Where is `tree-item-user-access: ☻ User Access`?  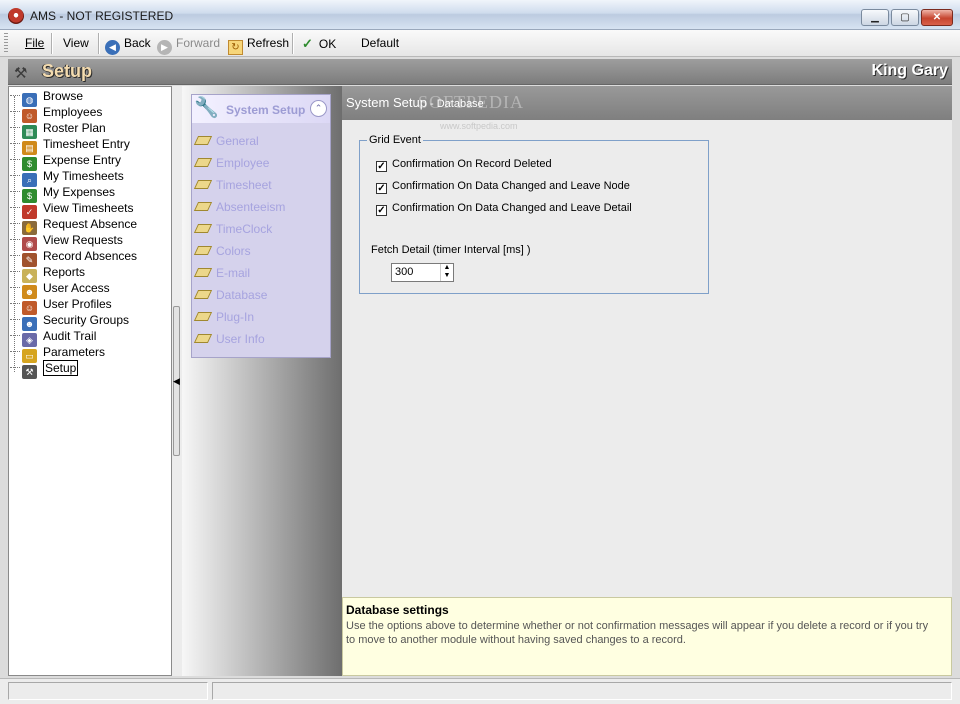 tree-item-user-access: ☻ User Access is located at coordinates (60, 289).